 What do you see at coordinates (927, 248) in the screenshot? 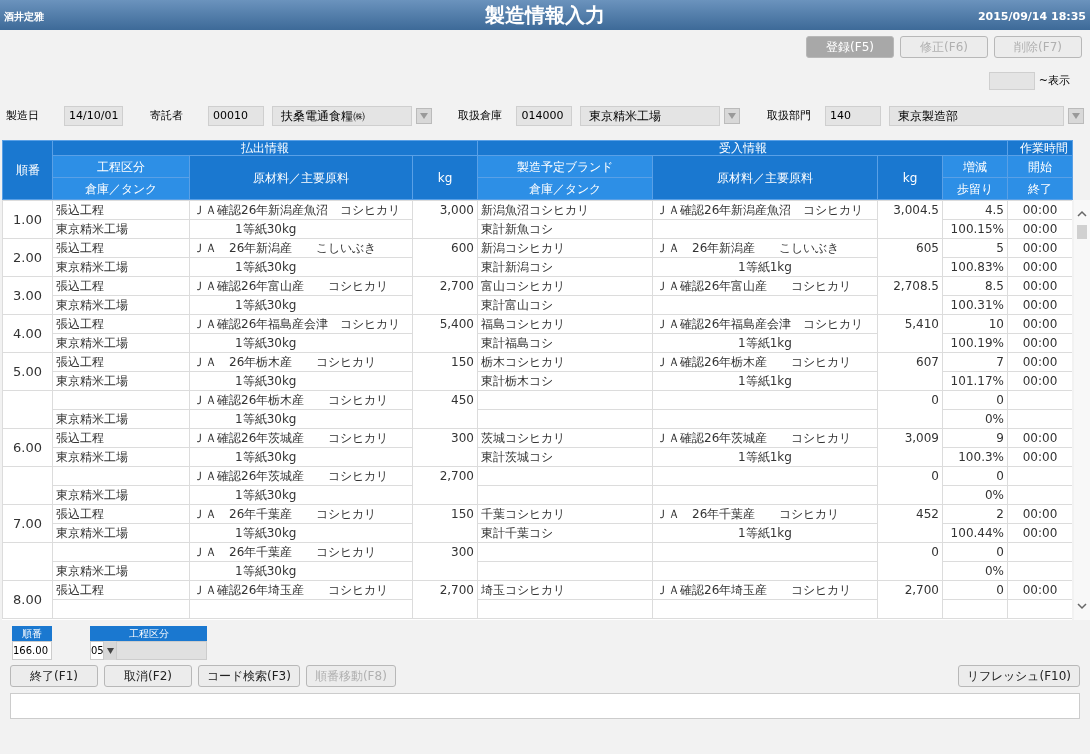
I see `table-cell: 605` at bounding box center [927, 248].